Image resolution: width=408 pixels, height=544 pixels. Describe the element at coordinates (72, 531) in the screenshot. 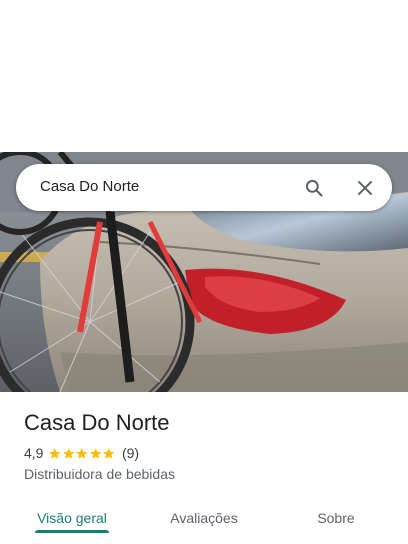

I see `active-tab-indicator` at that location.